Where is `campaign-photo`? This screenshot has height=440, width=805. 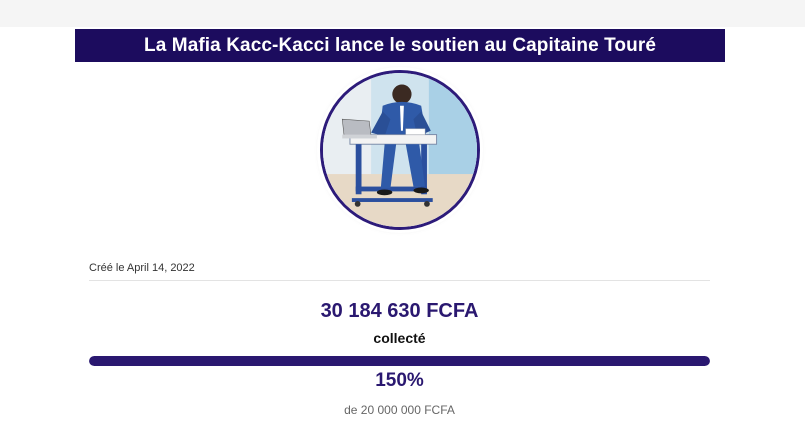 campaign-photo is located at coordinates (400, 150).